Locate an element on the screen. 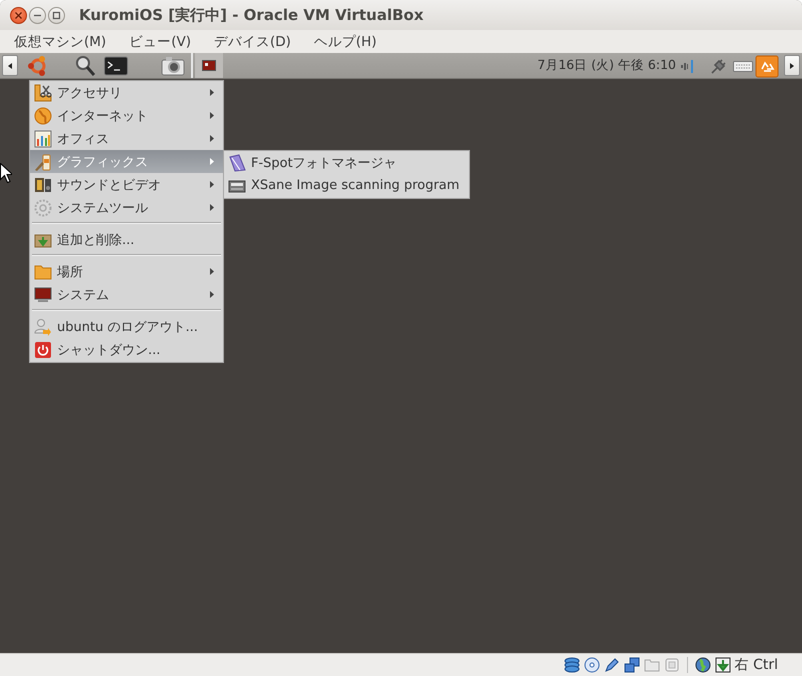  minimize-button is located at coordinates (37, 15).